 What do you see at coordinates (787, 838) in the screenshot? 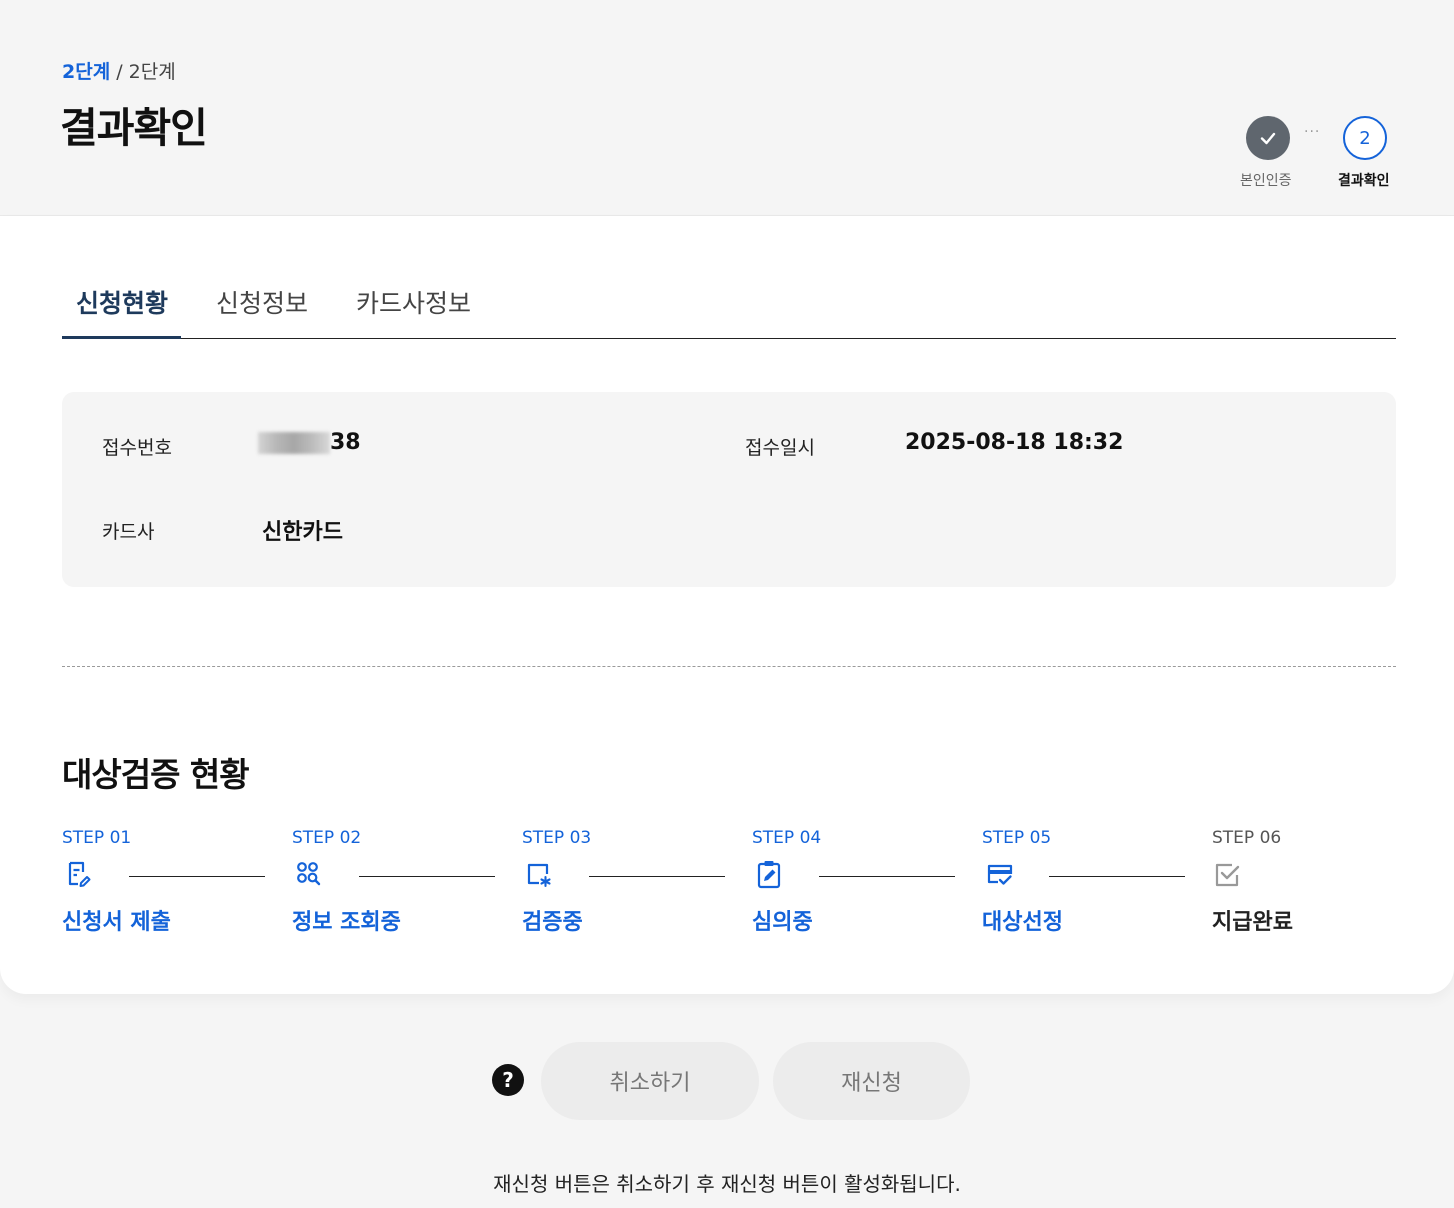
I see `step-number: STEP 04` at bounding box center [787, 838].